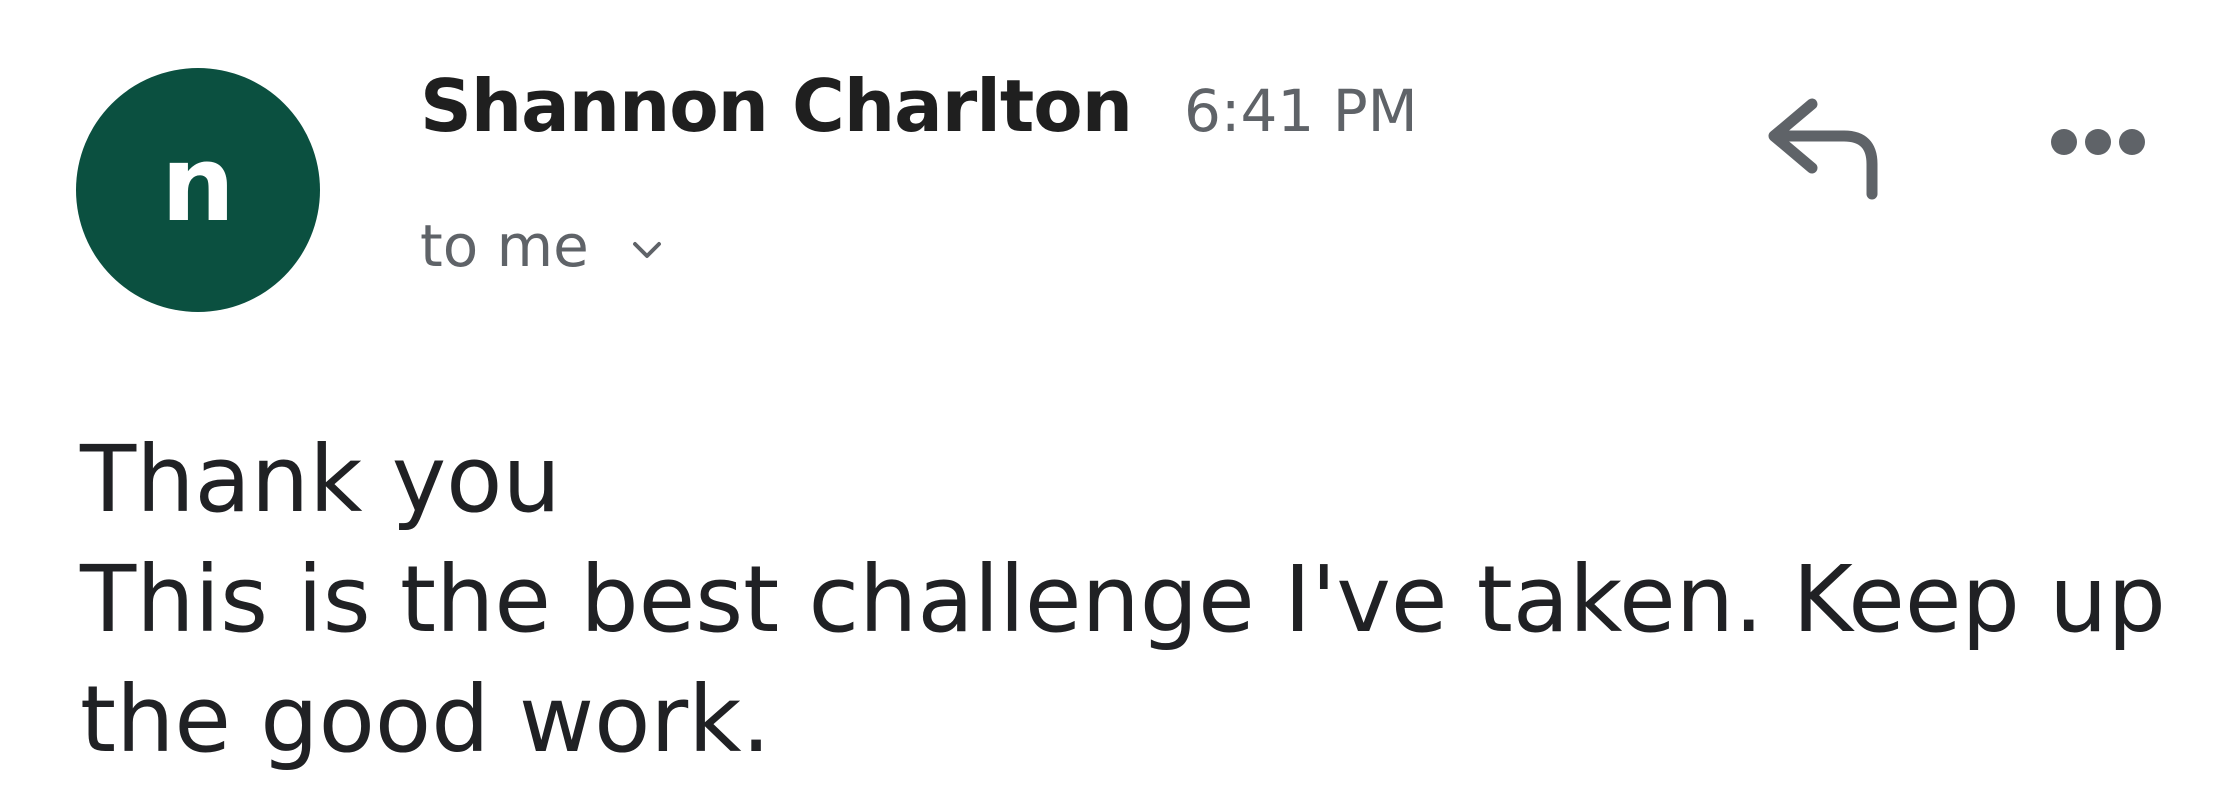 This screenshot has height=791, width=2230. I want to click on reply-button, so click(1825, 145).